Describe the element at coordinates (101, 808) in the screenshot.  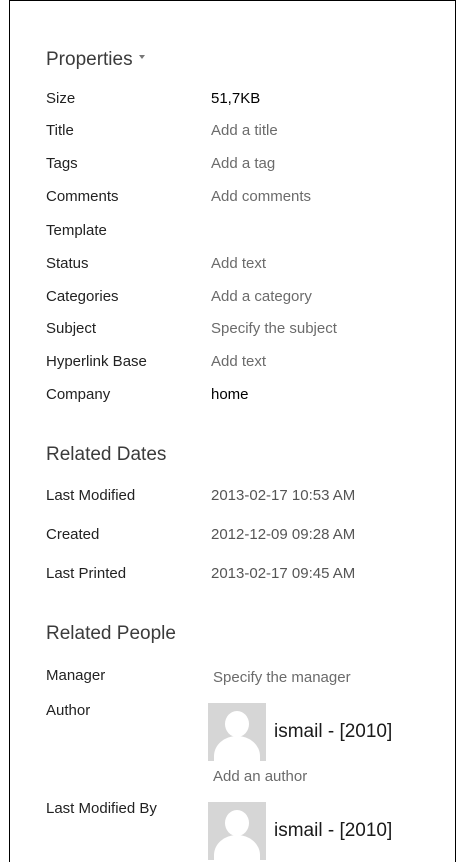
I see `last-modified-by-label: Last Modified By` at that location.